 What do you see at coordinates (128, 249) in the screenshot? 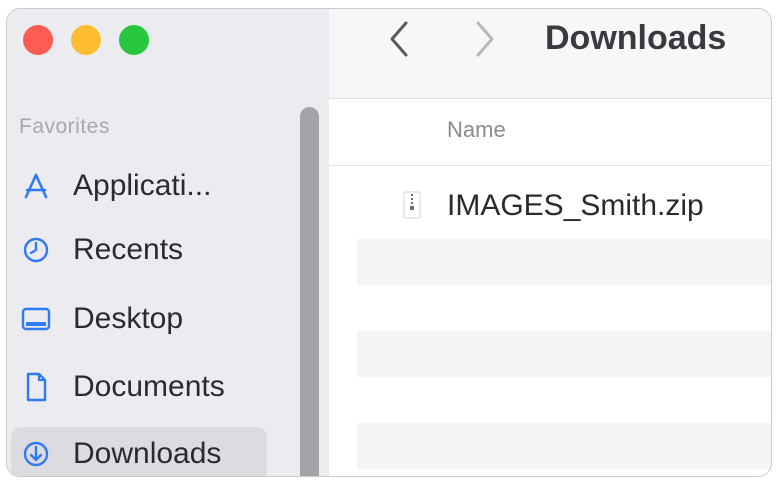
I see `sidebar-item-label: Recents` at bounding box center [128, 249].